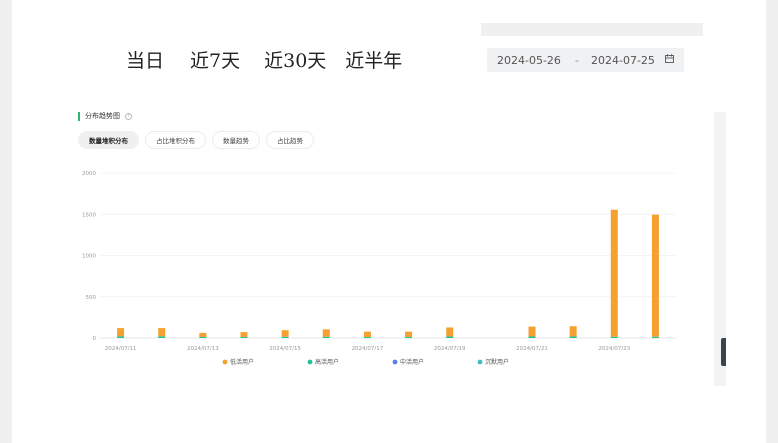 The image size is (778, 443). What do you see at coordinates (203, 349) in the screenshot?
I see `x-tick-label: 2024/07/13` at bounding box center [203, 349].